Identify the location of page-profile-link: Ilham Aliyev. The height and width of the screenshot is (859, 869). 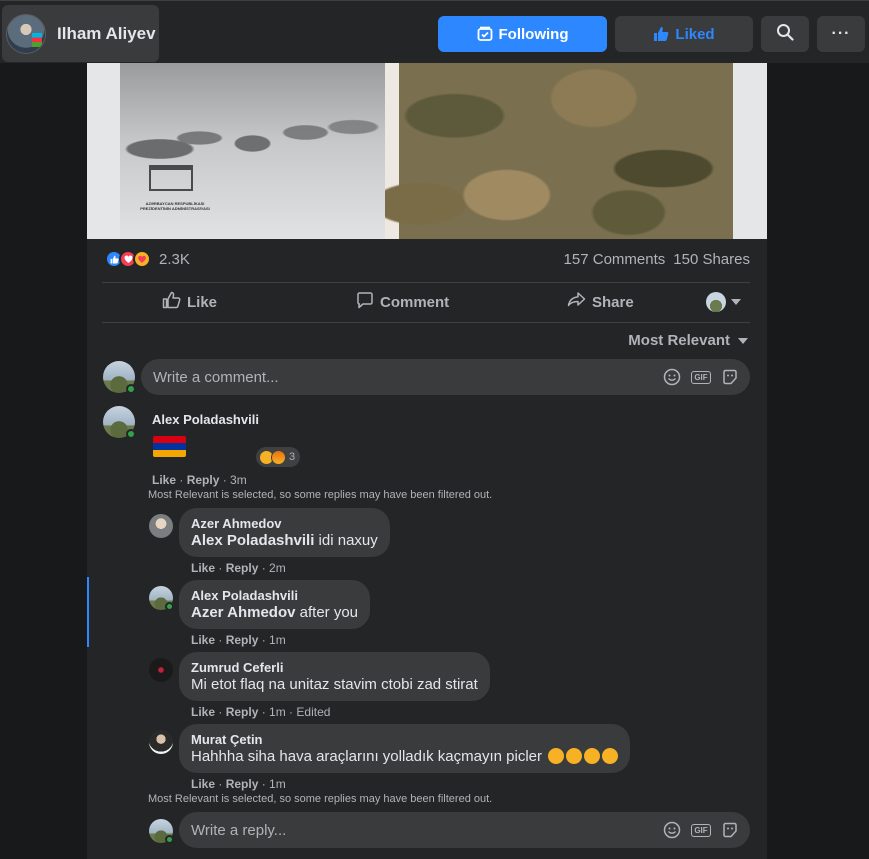
(80, 33).